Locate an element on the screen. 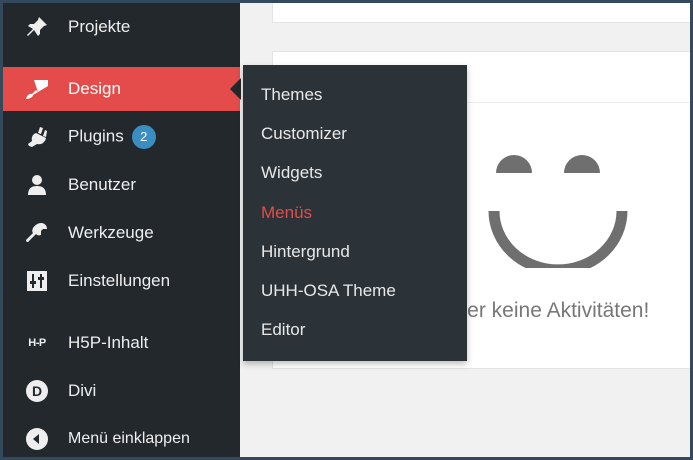 The height and width of the screenshot is (460, 693). sidebar-item-projekte: Projekte is located at coordinates (121, 27).